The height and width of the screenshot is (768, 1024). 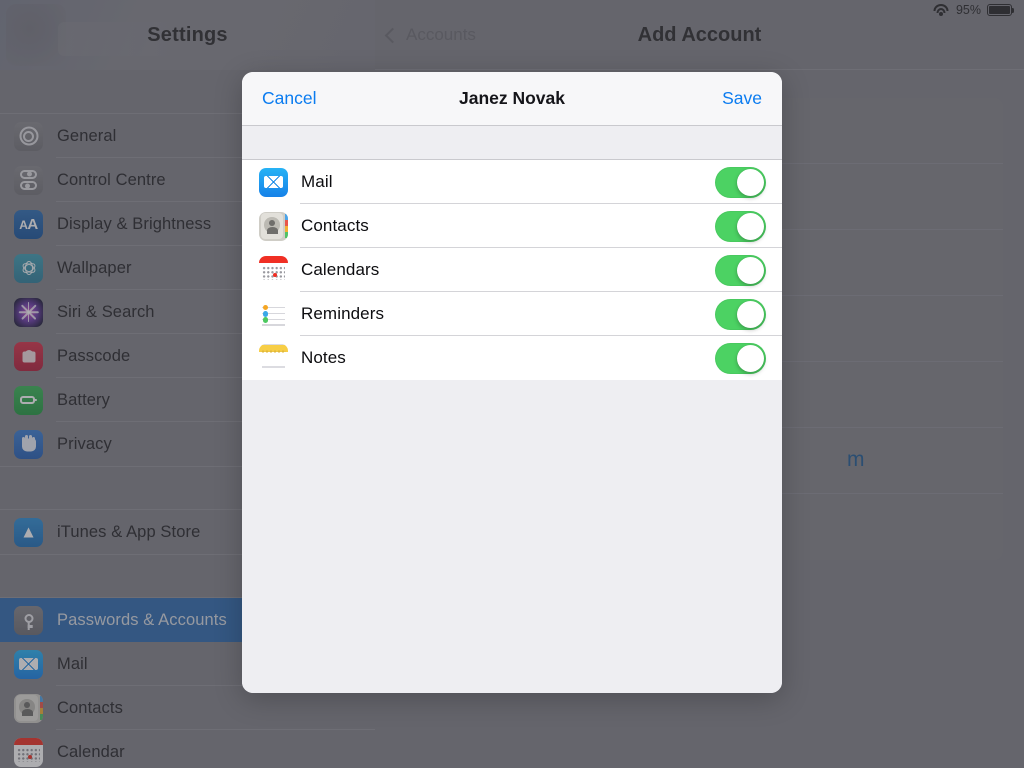 I want to click on sidebar-item-label: Passwords & Accounts, so click(x=142, y=619).